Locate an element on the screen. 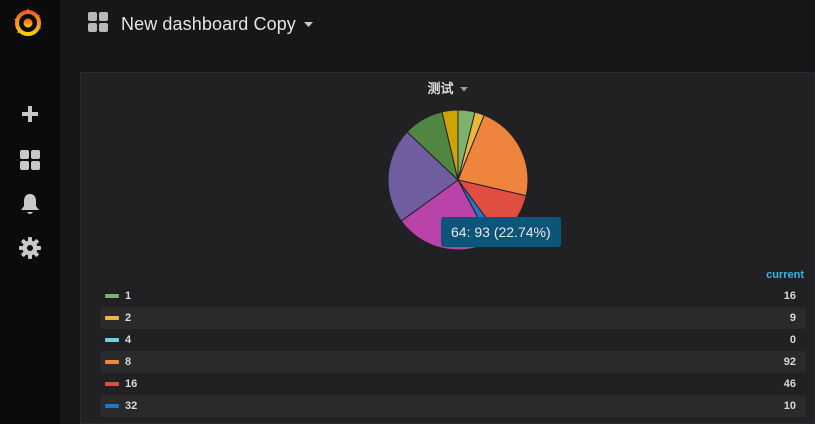 The width and height of the screenshot is (815, 424). legend-row: 32 10 is located at coordinates (453, 406).